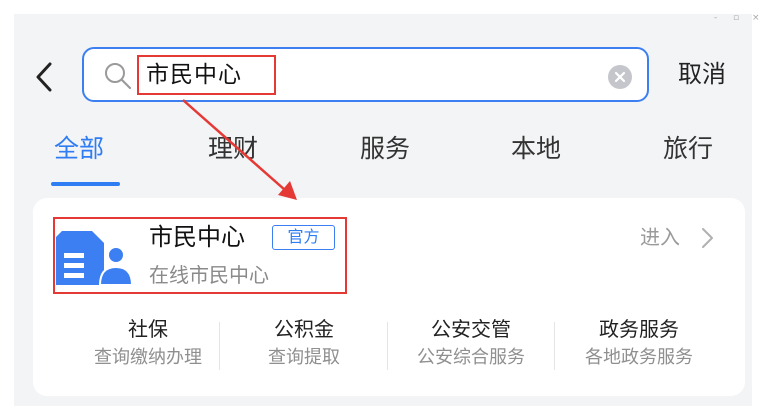 The image size is (766, 406). I want to click on close-icon, so click(620, 77).